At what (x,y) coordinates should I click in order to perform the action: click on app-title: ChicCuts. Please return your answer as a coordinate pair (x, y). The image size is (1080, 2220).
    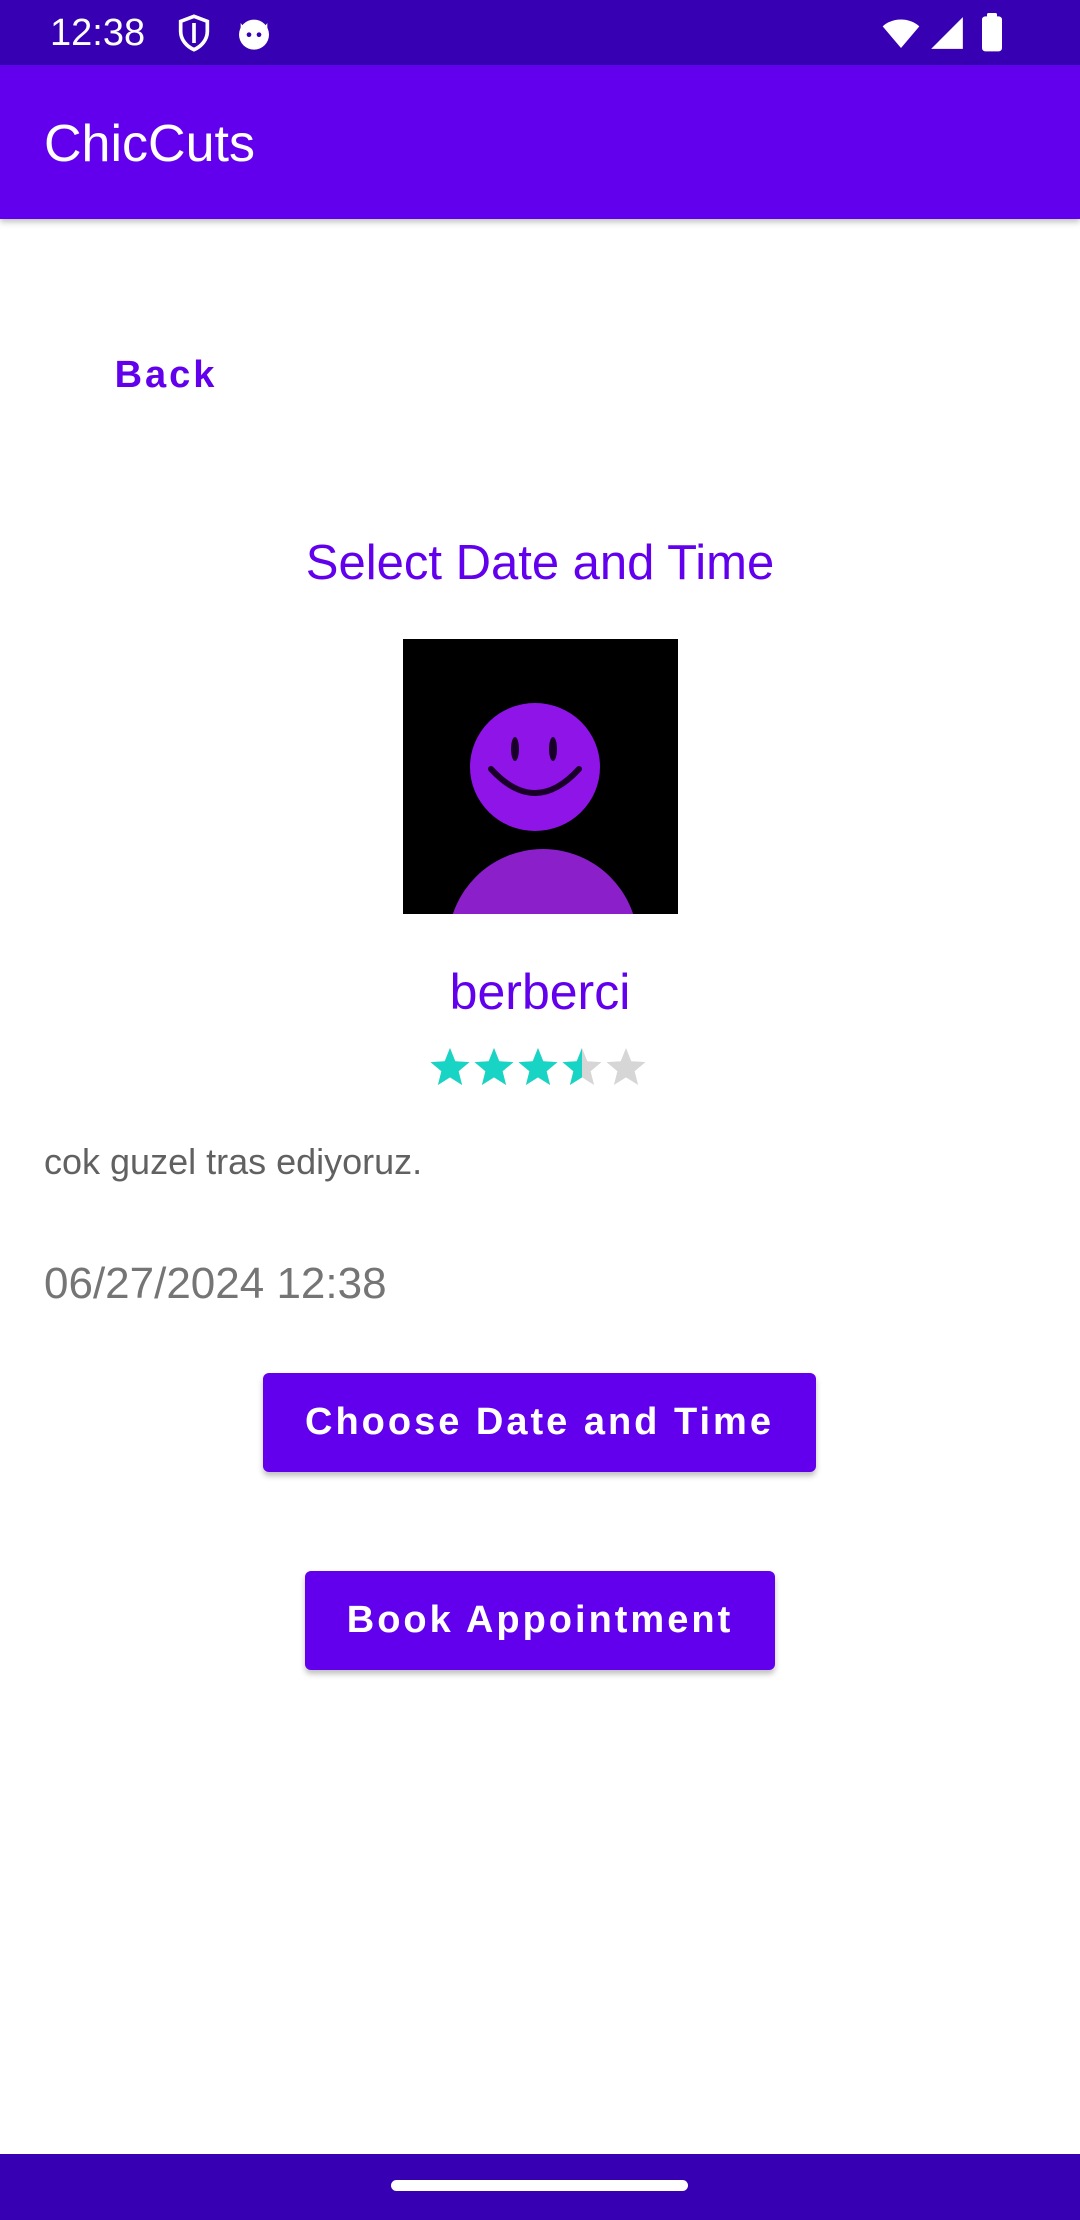
    Looking at the image, I should click on (149, 144).